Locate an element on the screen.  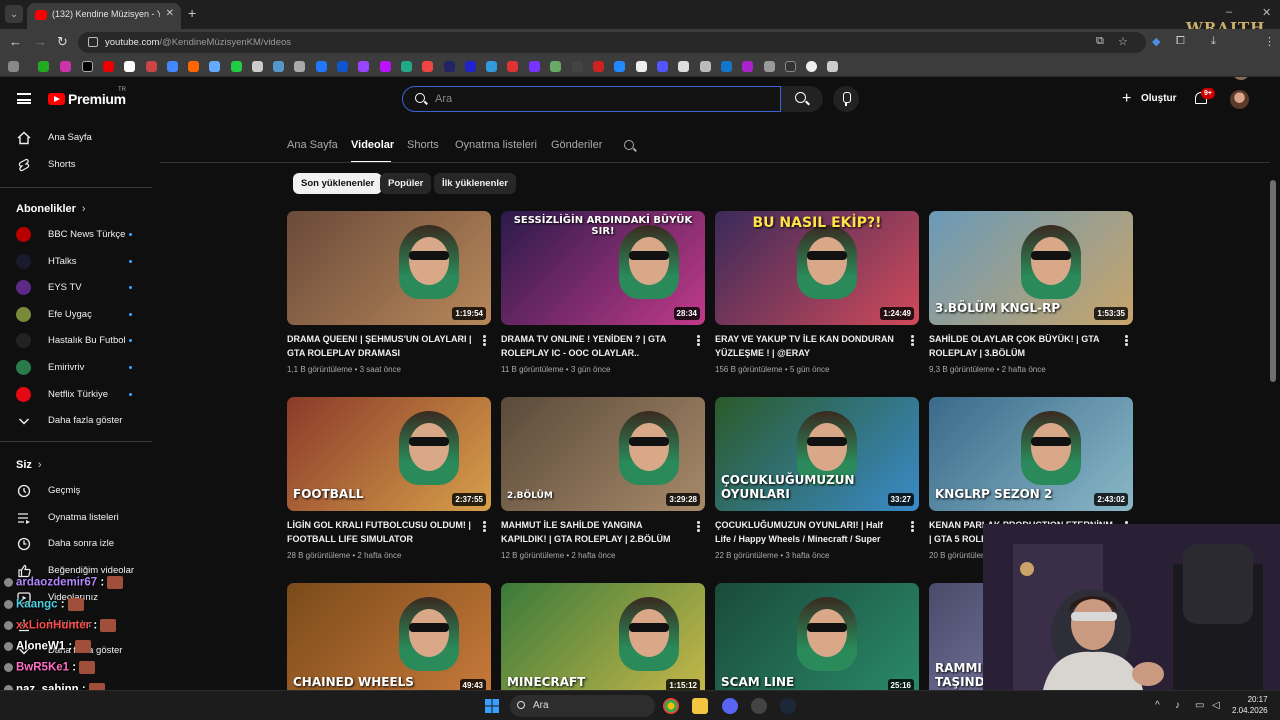
tab-playlists: Oynatma listeleri is located at coordinates (496, 145).